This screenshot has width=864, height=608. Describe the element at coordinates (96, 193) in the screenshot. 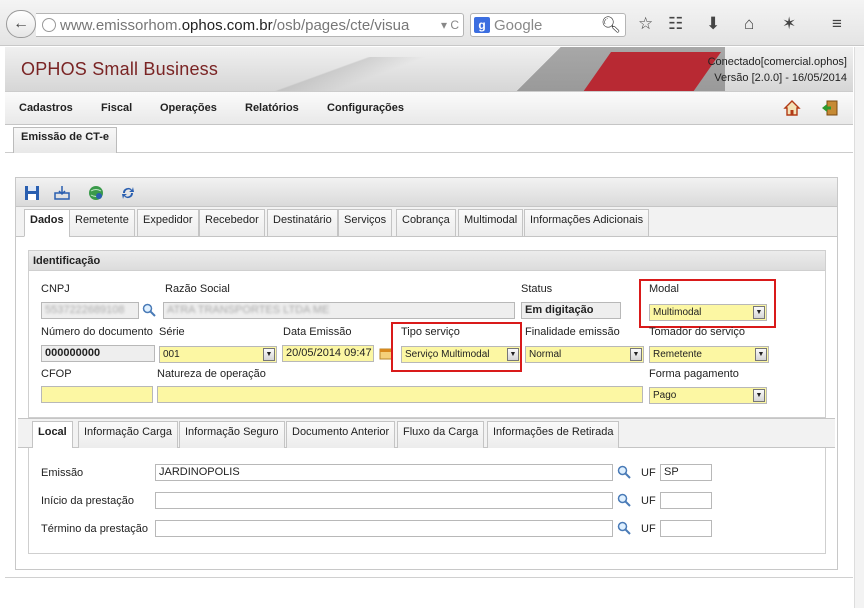

I see `transmit-globe-icon` at that location.